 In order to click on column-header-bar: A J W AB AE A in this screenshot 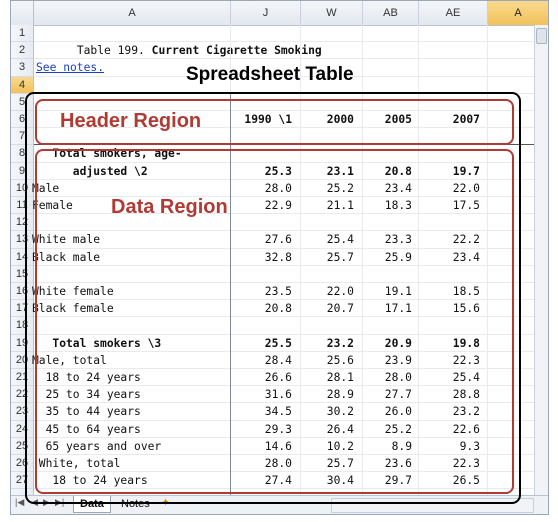, I will do `click(279, 13)`.